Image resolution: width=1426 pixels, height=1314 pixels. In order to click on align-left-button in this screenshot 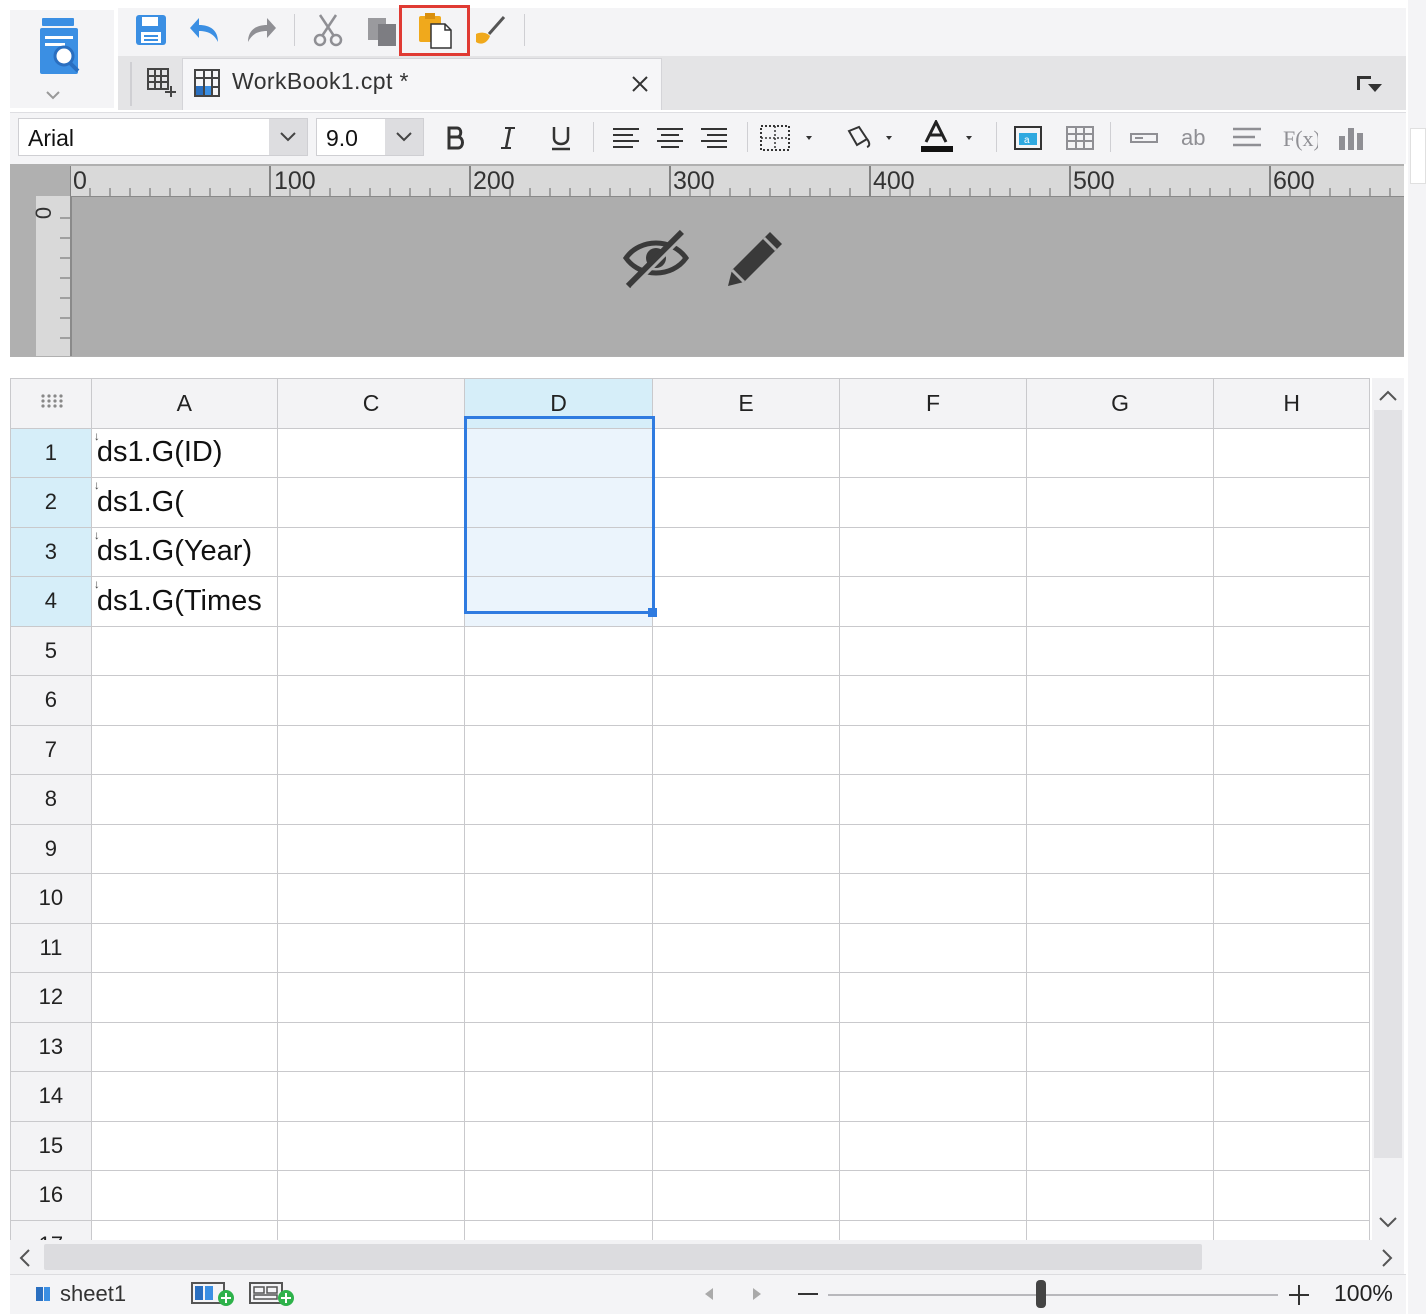, I will do `click(626, 138)`.